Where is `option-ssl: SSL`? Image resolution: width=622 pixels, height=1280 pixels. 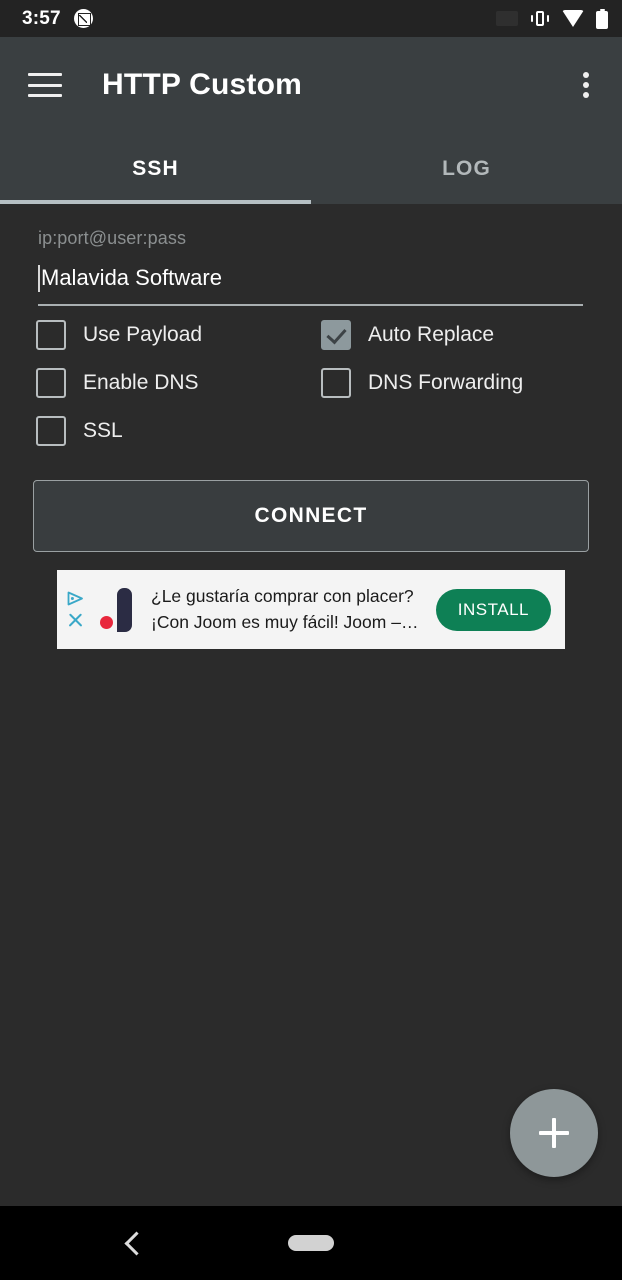 option-ssl: SSL is located at coordinates (178, 431).